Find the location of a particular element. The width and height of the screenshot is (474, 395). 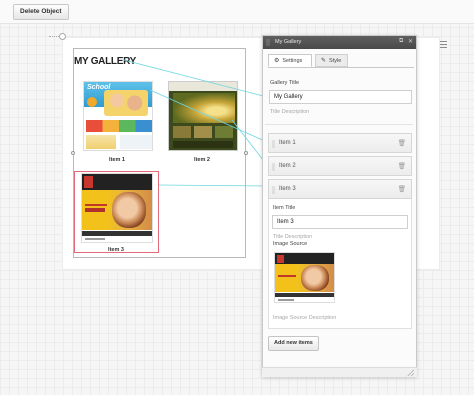

gear-icon: ⚙ is located at coordinates (277, 61).